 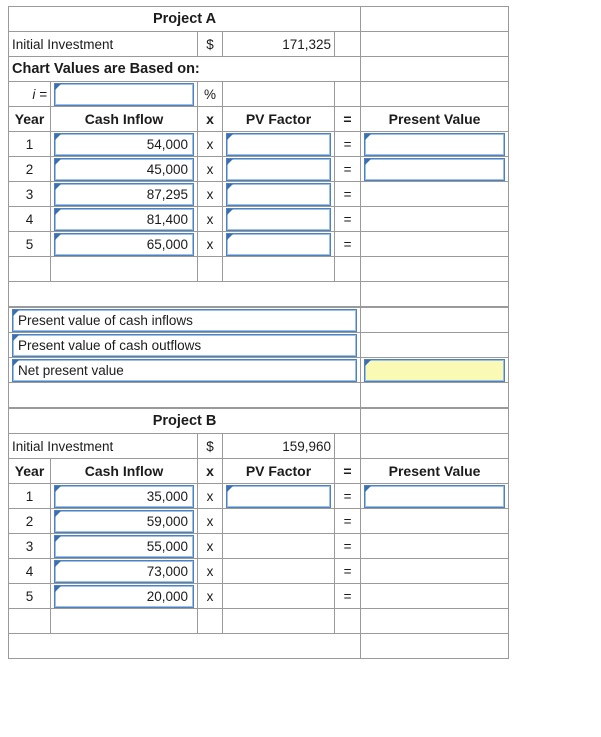 I want to click on npv-label: Net present value, so click(x=71, y=370).